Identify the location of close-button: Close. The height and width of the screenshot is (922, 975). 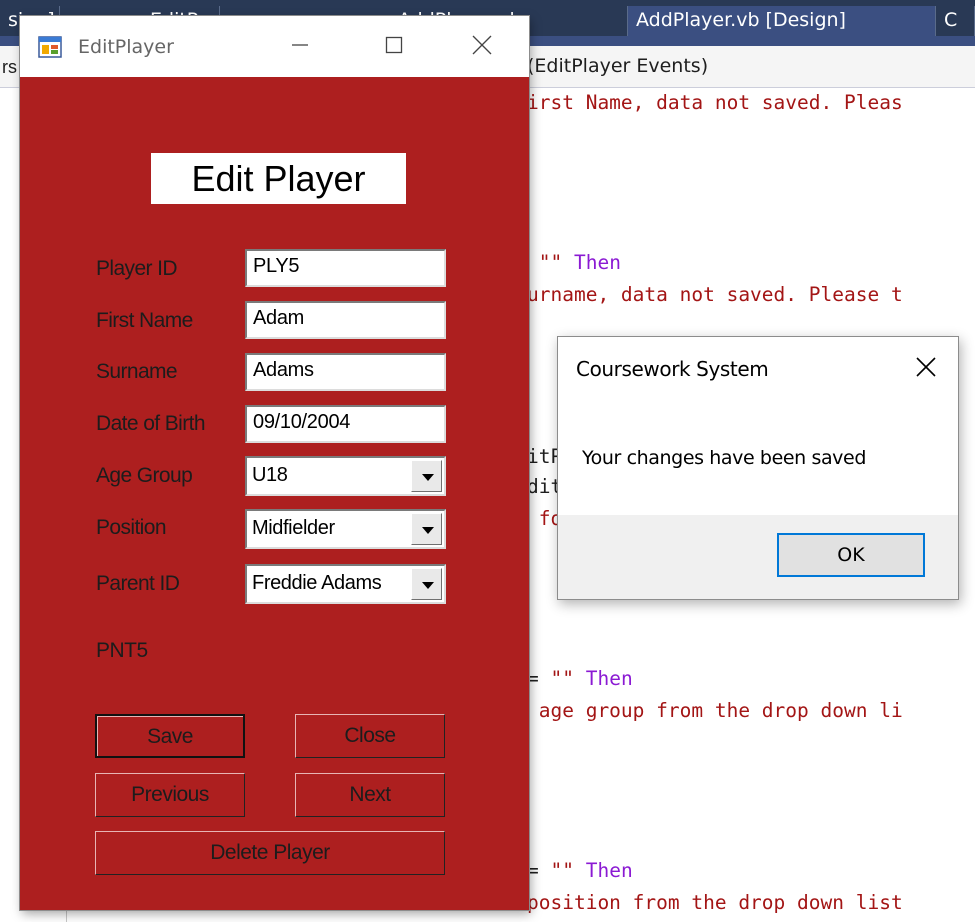
(370, 736).